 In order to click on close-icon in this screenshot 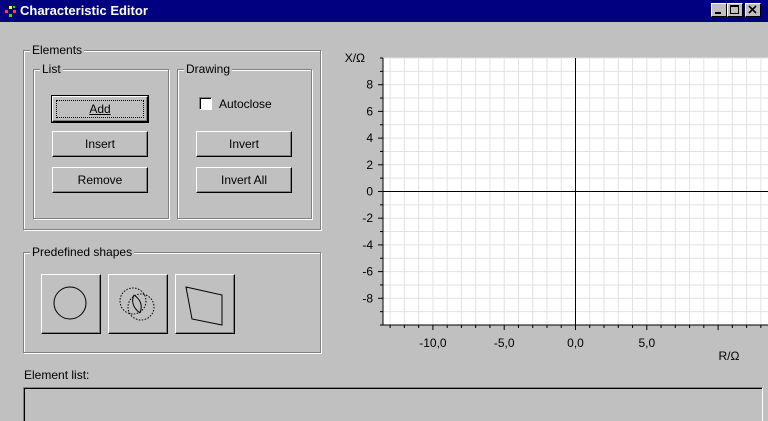, I will do `click(752, 9)`.